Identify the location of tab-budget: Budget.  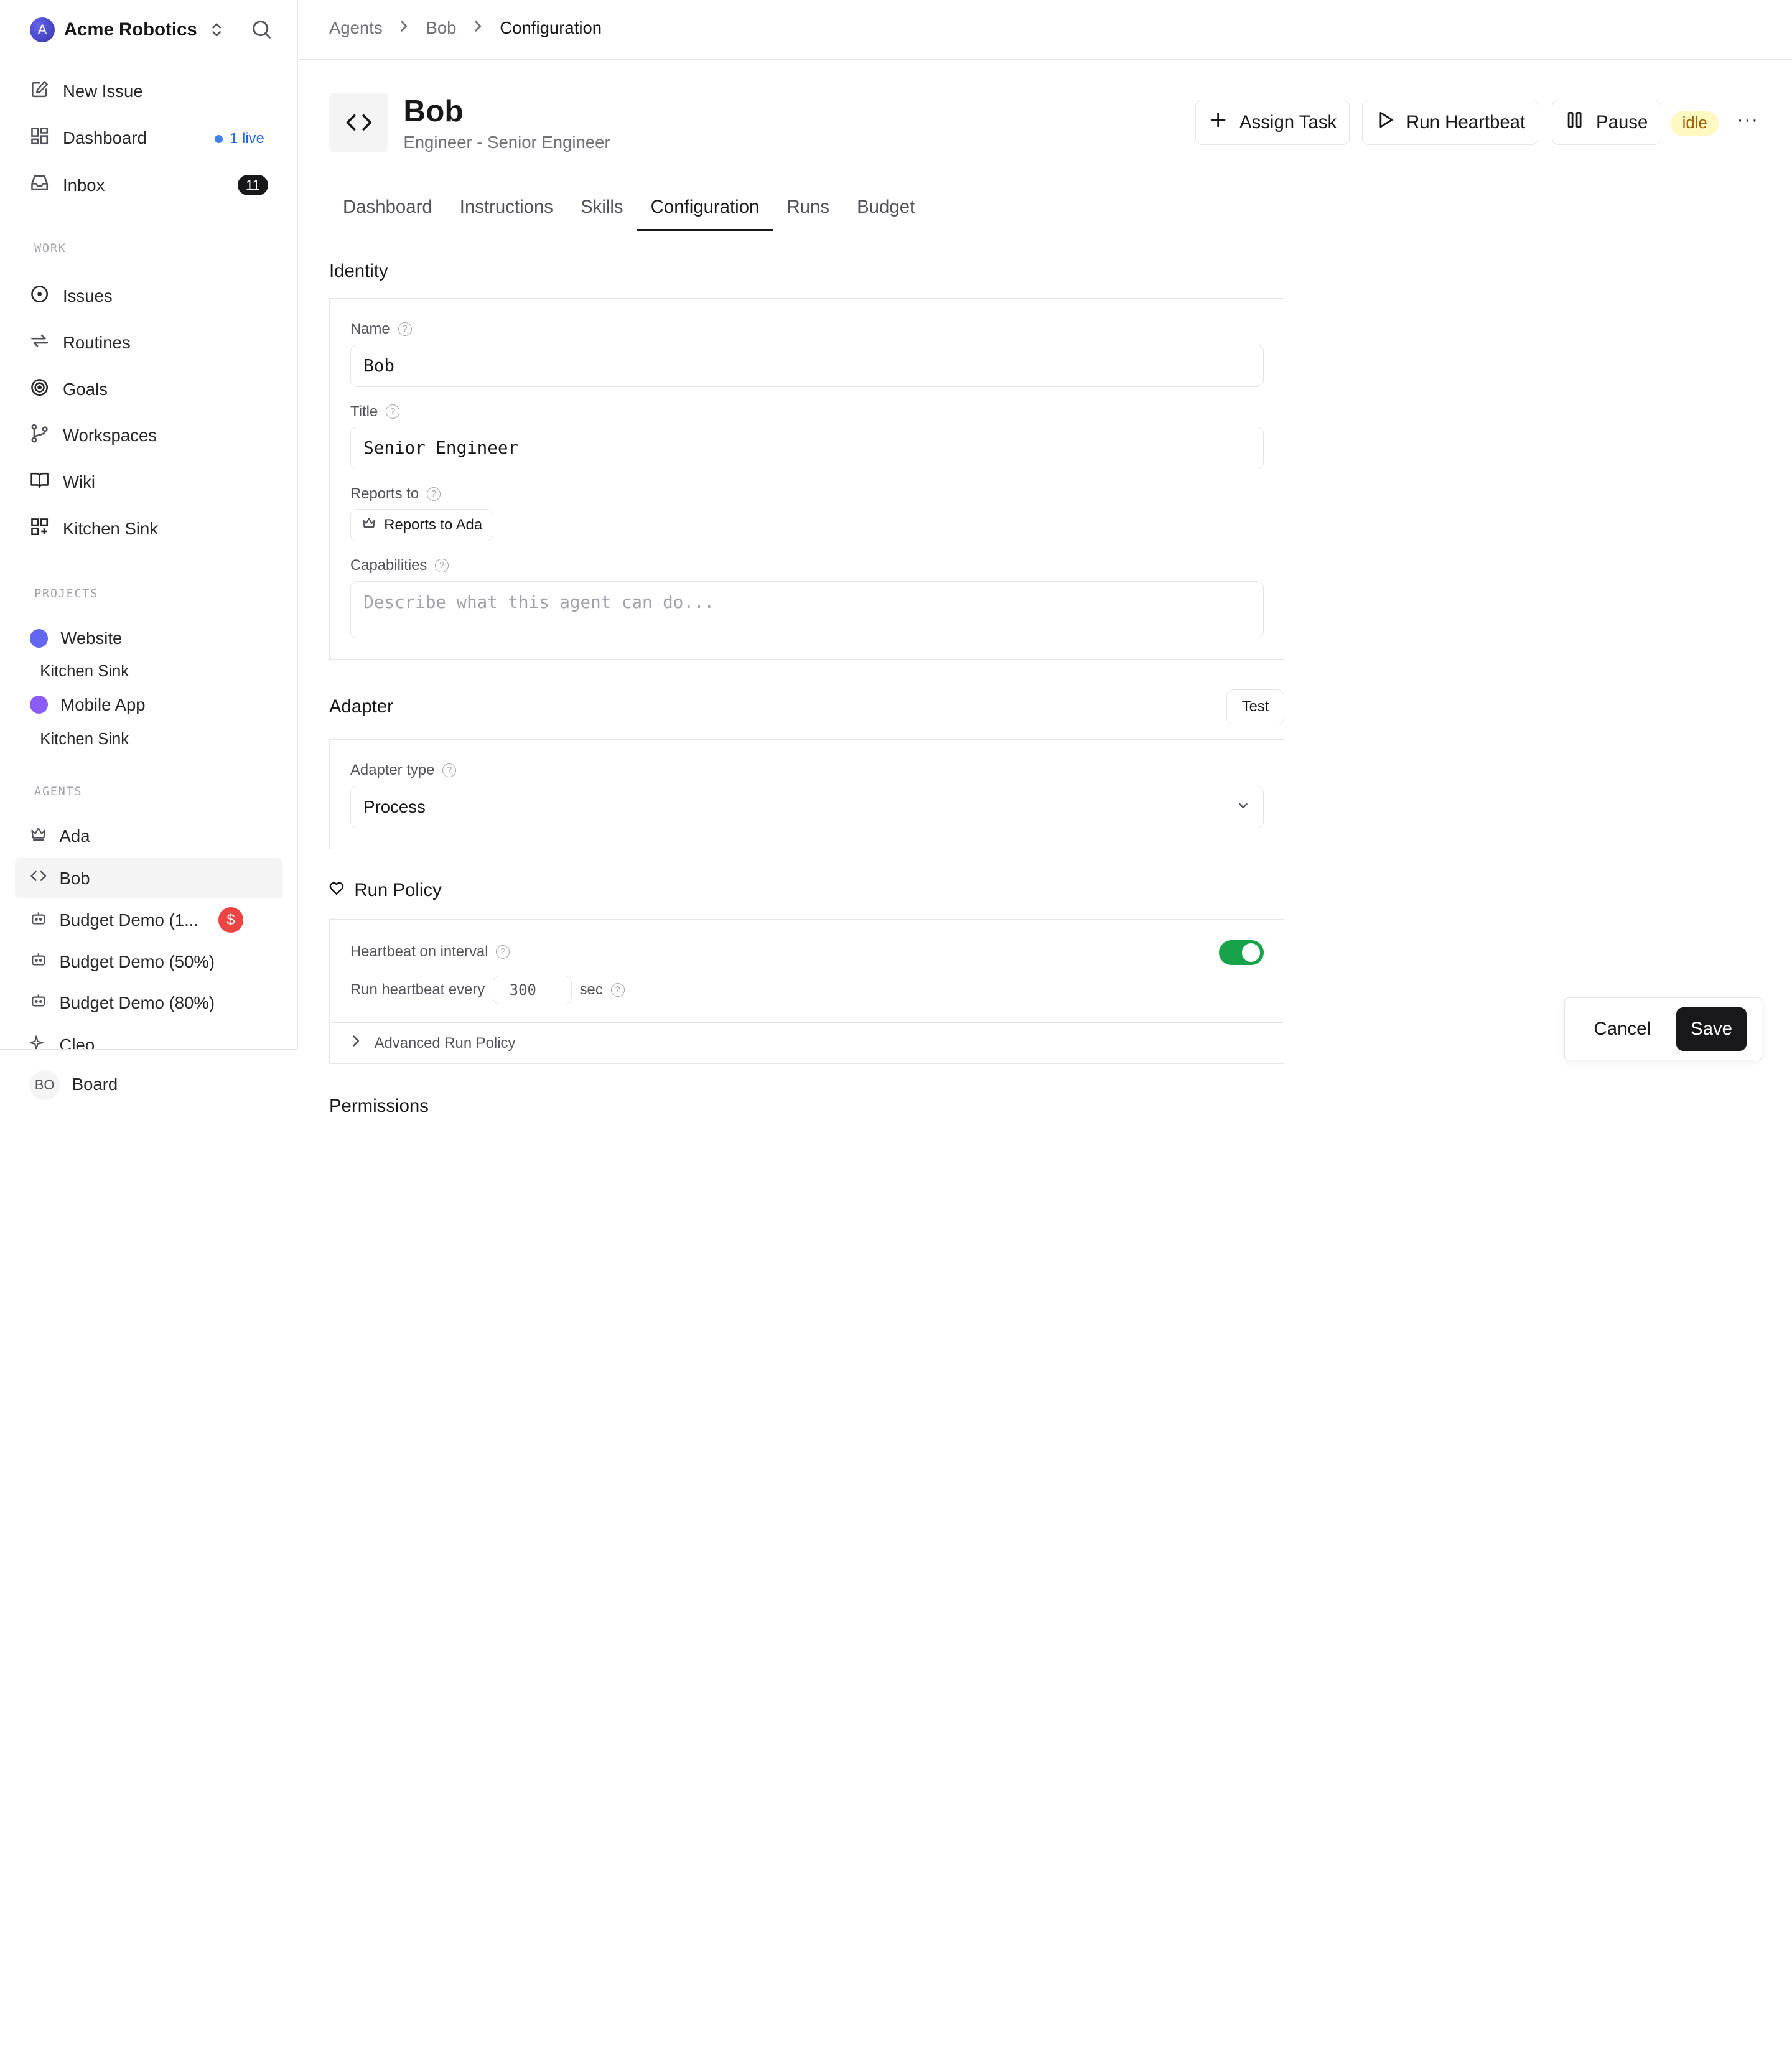
(885, 210).